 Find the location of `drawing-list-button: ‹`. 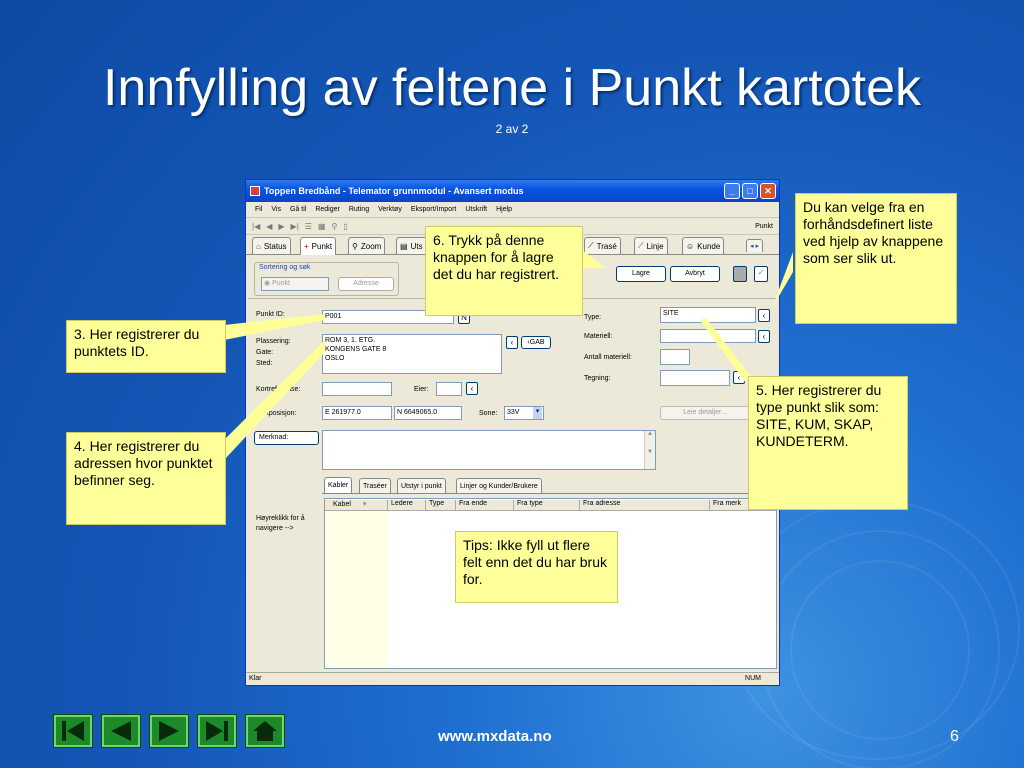

drawing-list-button: ‹ is located at coordinates (739, 377).